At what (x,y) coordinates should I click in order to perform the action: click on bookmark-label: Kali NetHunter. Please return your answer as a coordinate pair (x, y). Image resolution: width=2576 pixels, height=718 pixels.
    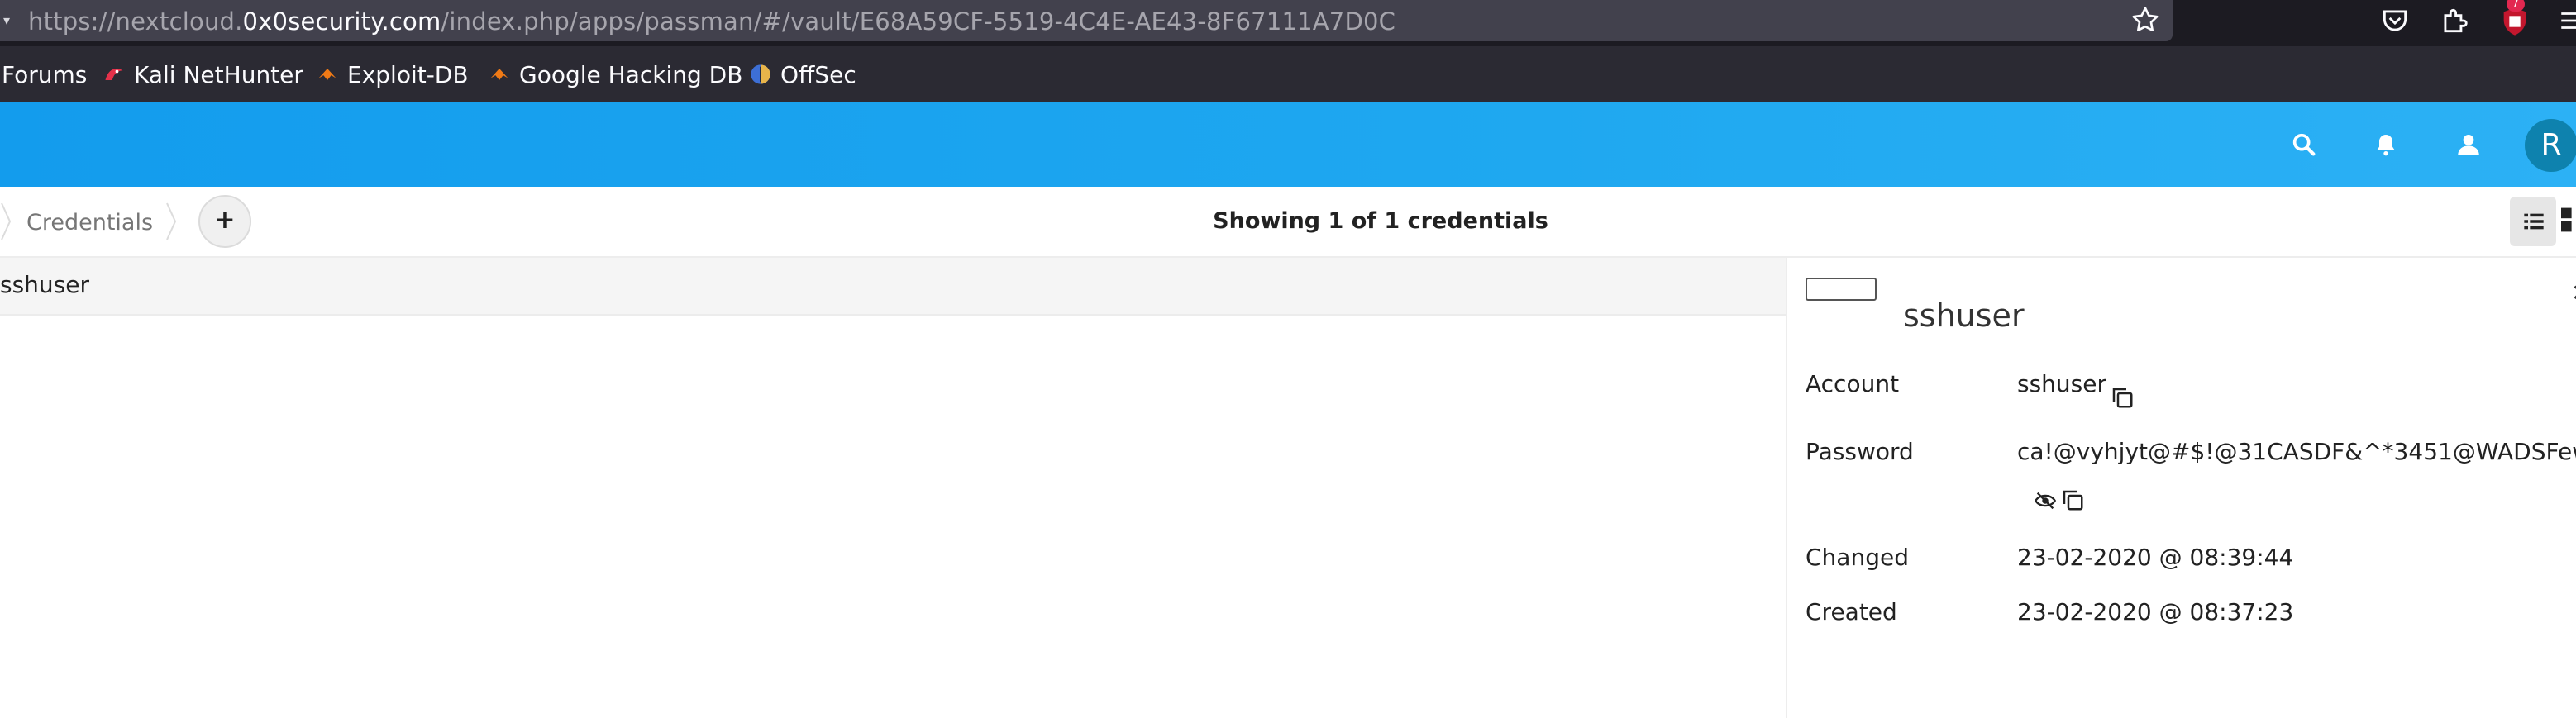
    Looking at the image, I should click on (219, 74).